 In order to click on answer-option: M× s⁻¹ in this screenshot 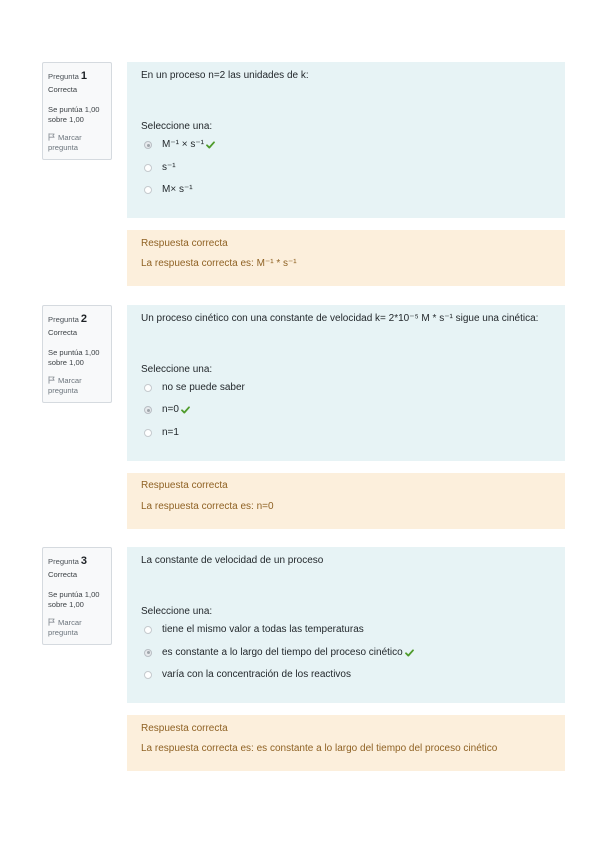, I will do `click(346, 190)`.